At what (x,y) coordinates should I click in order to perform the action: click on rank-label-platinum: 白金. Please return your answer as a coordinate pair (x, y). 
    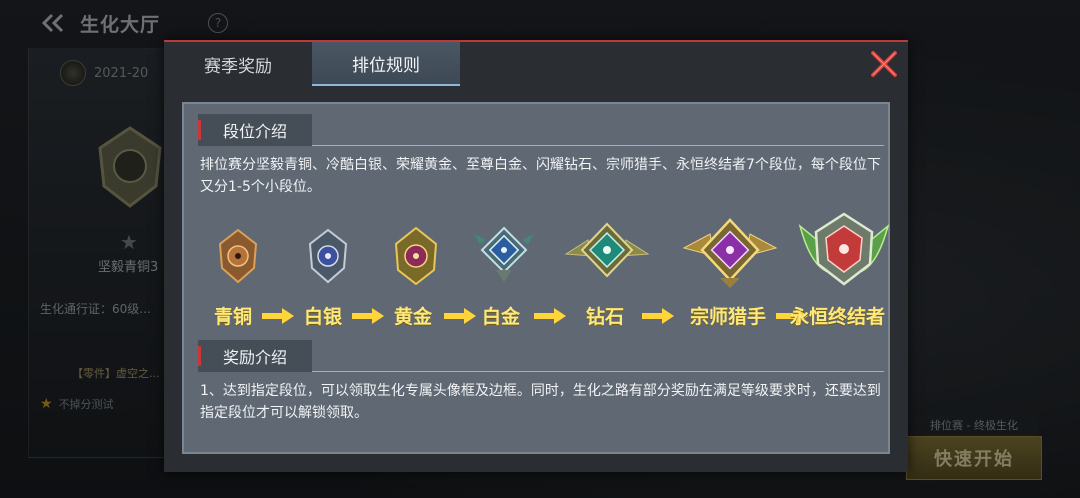
    Looking at the image, I should click on (501, 317).